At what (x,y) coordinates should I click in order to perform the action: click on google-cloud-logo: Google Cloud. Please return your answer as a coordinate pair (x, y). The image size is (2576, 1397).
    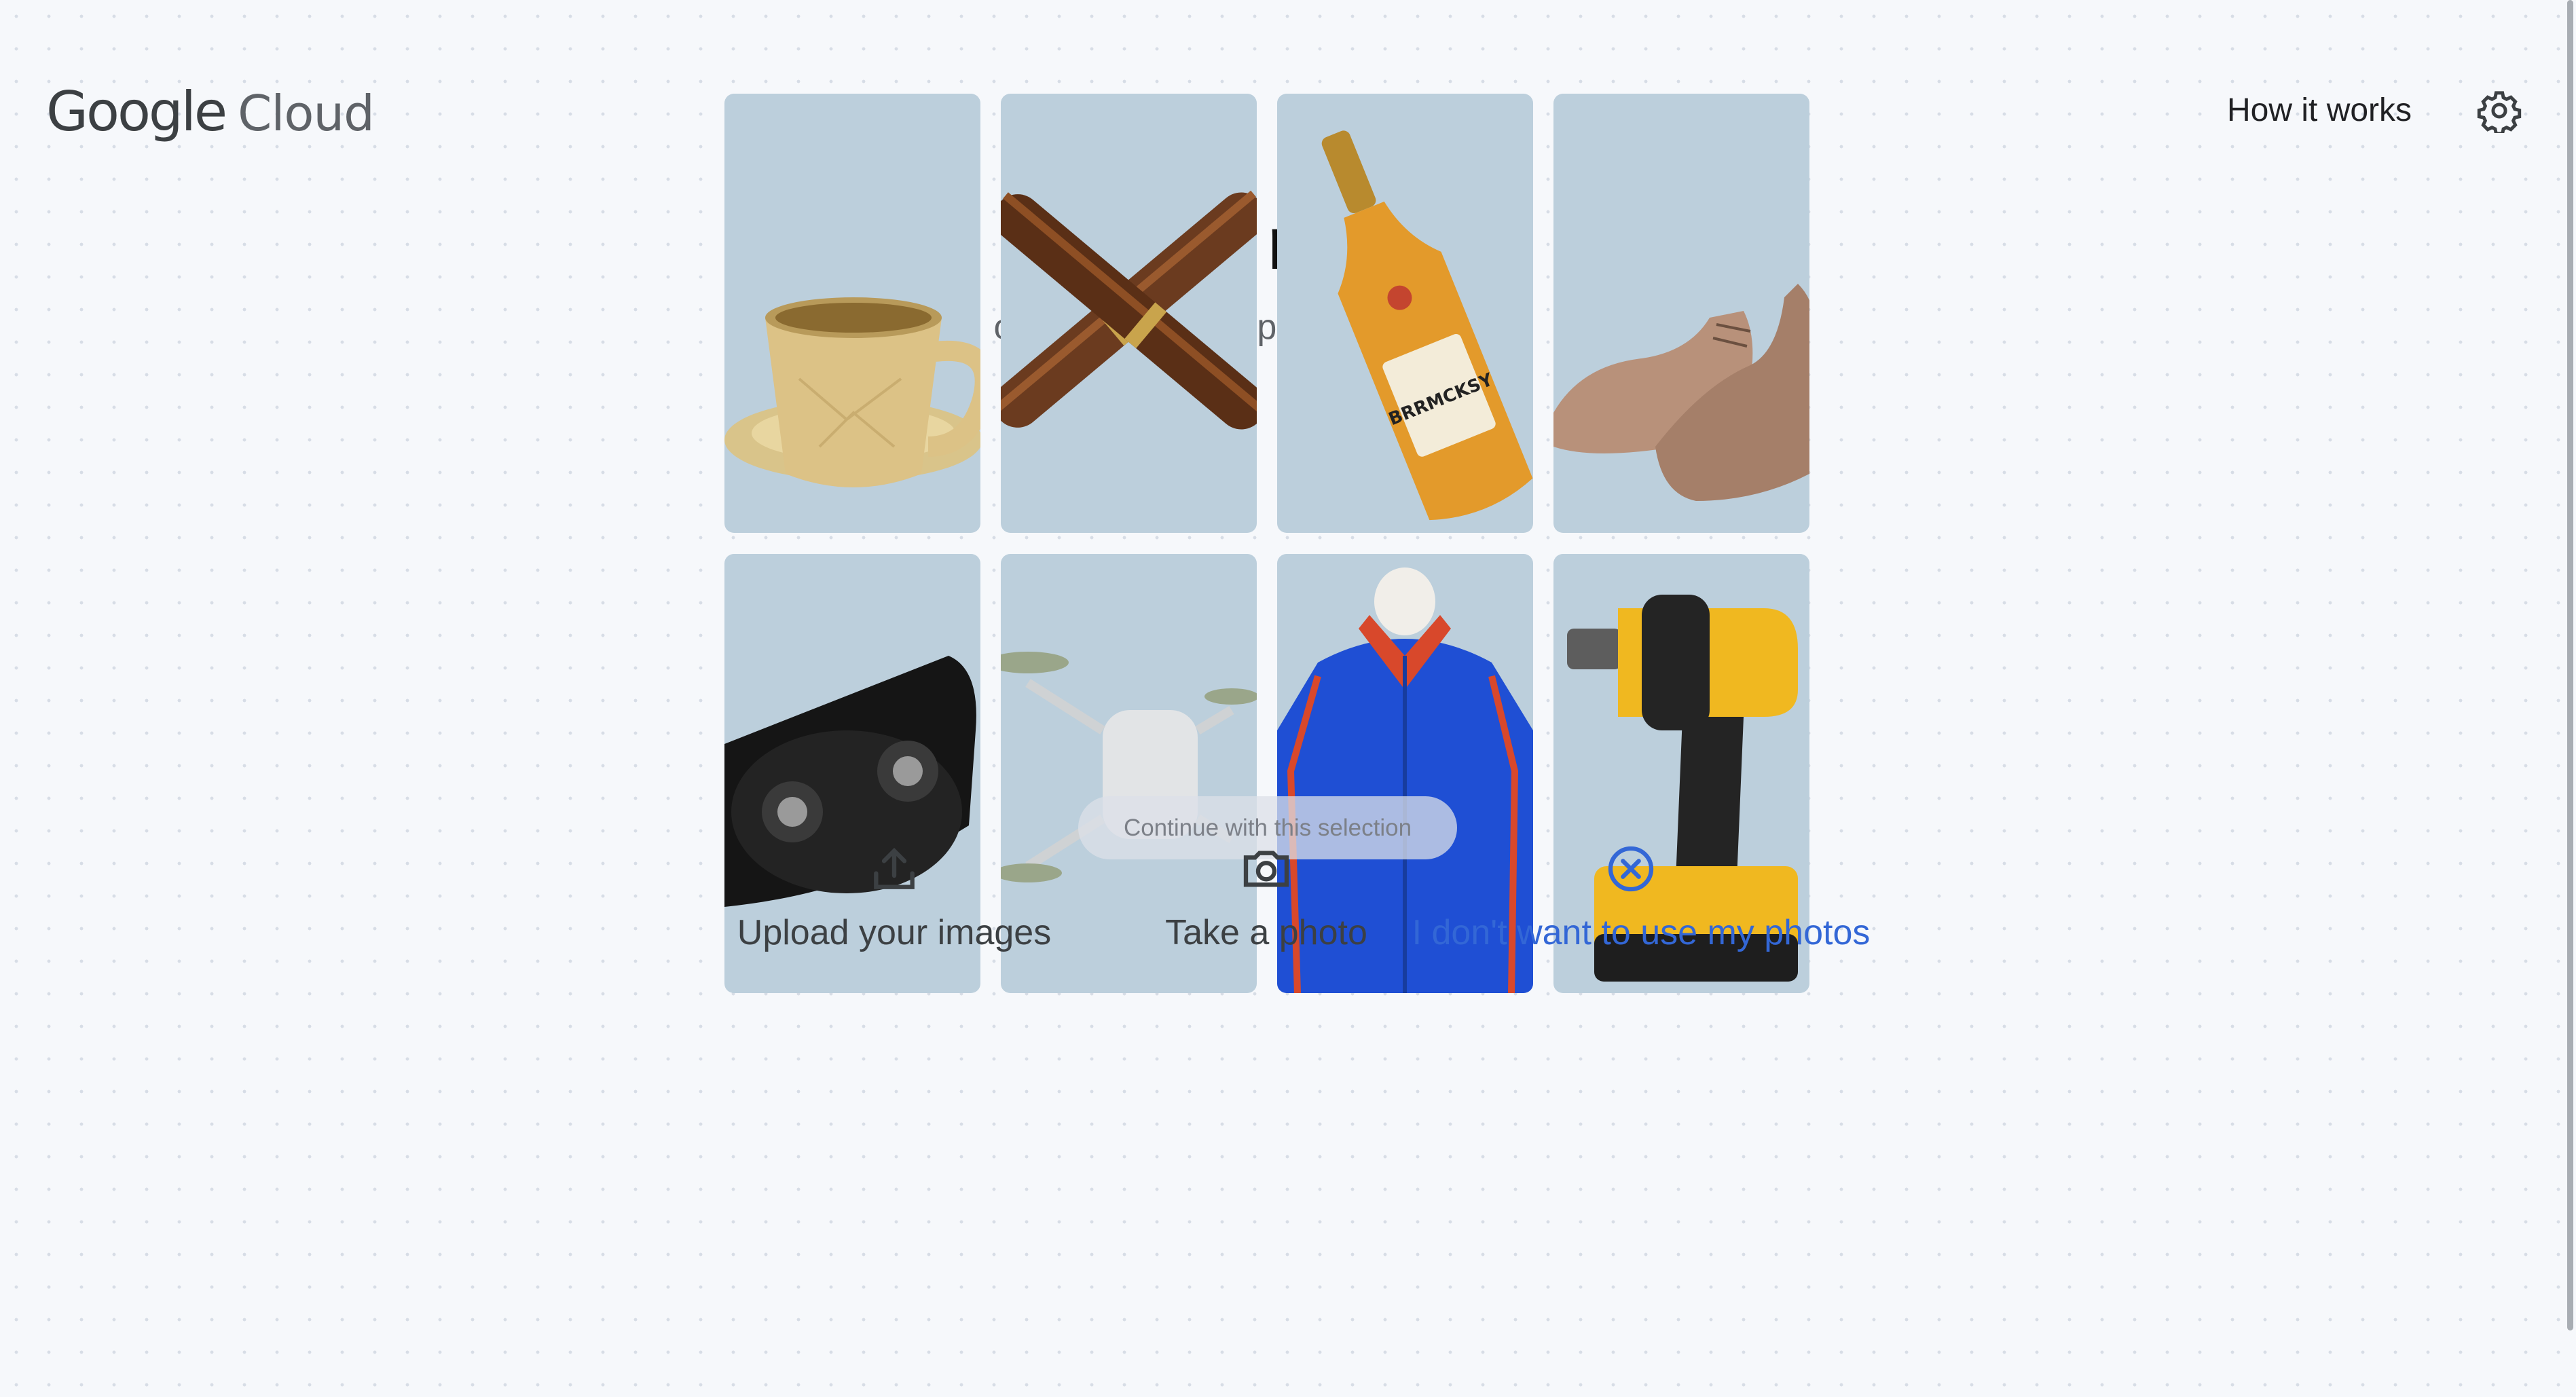
    Looking at the image, I should click on (210, 114).